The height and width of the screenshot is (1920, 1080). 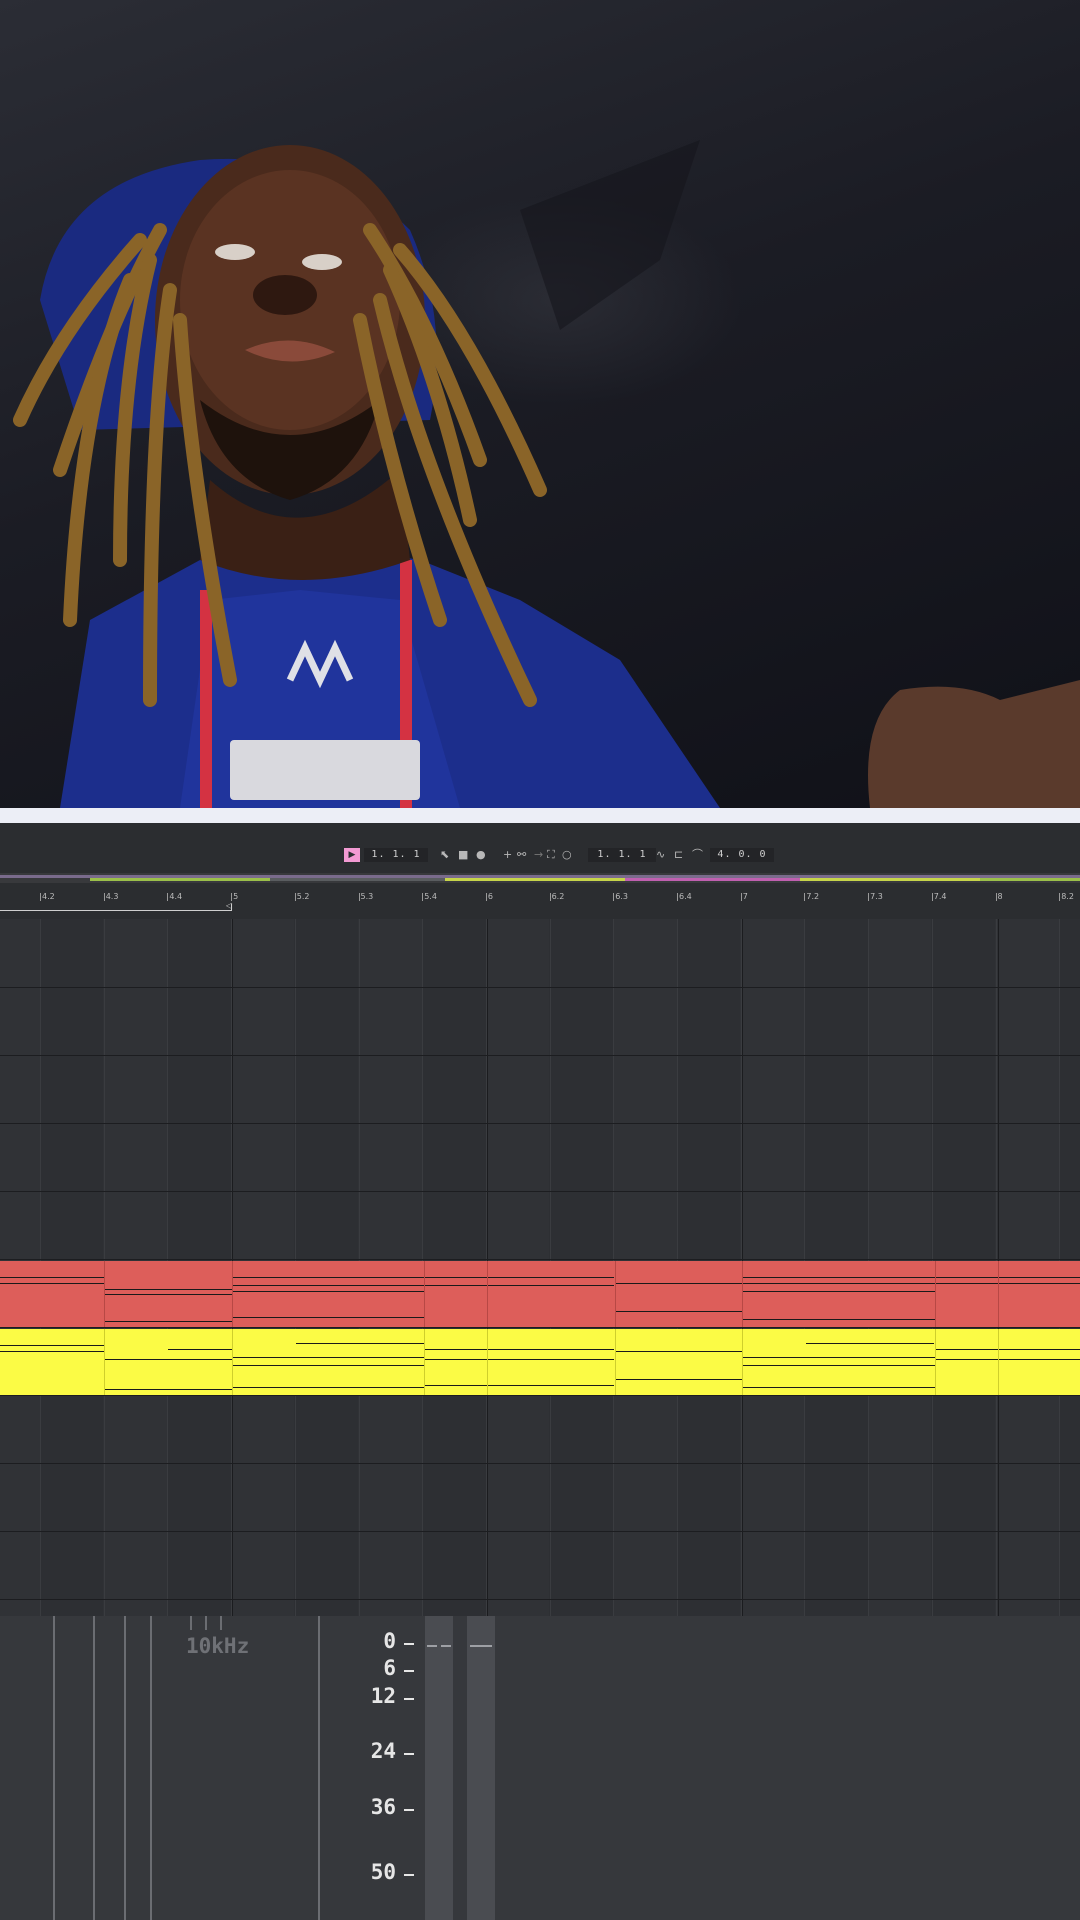 What do you see at coordinates (481, 855) in the screenshot?
I see `record-icon: ●` at bounding box center [481, 855].